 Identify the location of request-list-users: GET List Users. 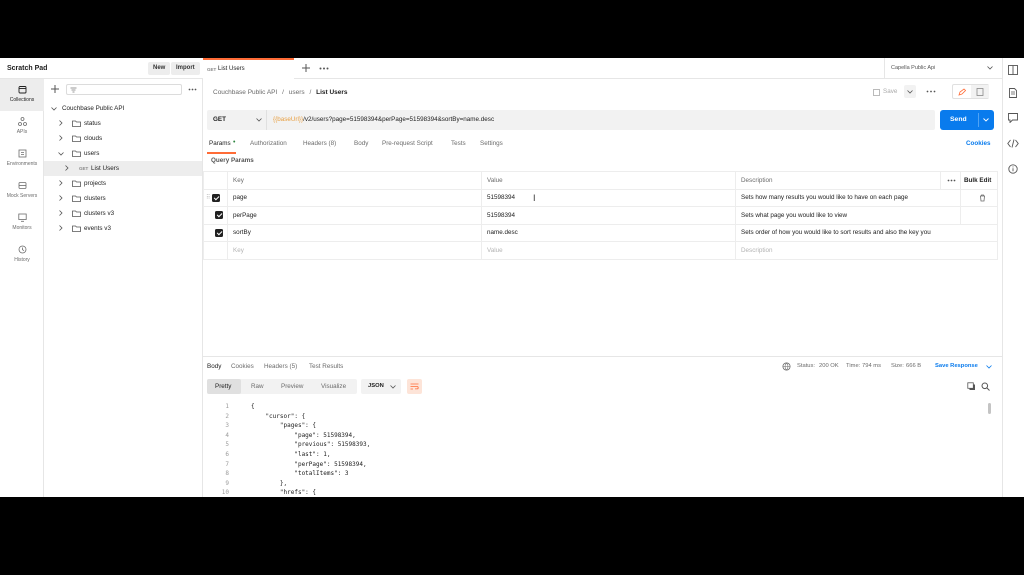
(123, 168).